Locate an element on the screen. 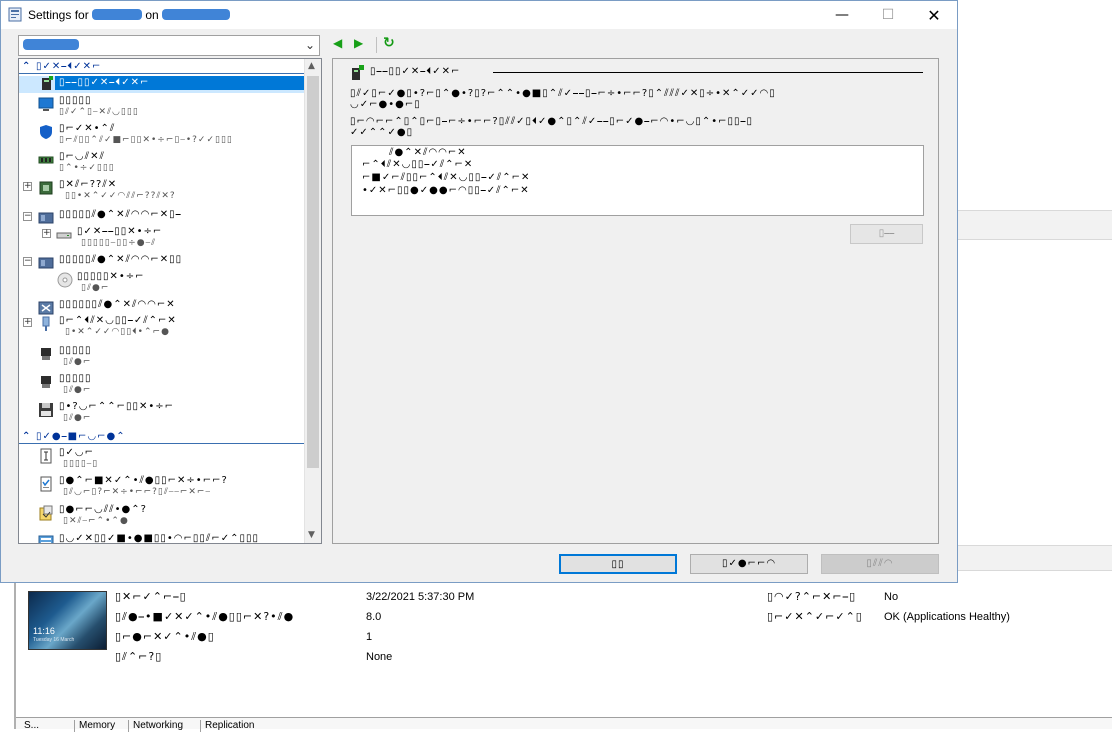 The width and height of the screenshot is (1112, 732). details-tab-strip: S... Memory Networking Replication is located at coordinates (564, 724).